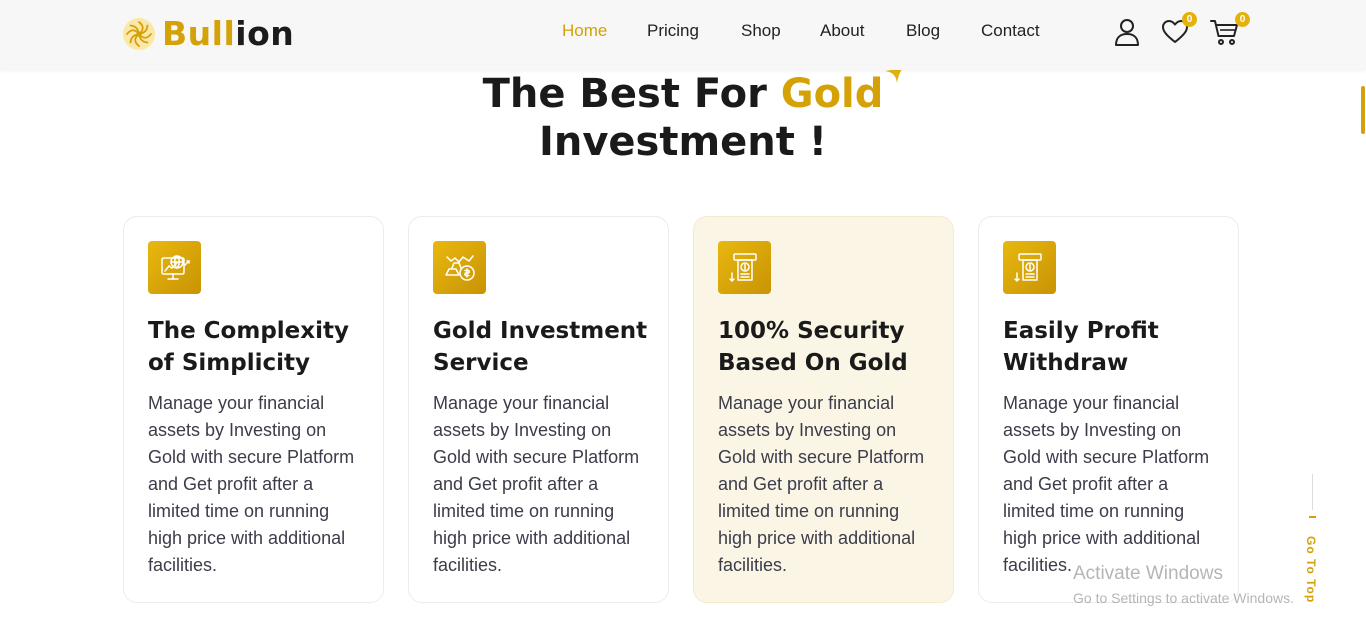  What do you see at coordinates (1311, 570) in the screenshot?
I see `go-to-top-label: Go To Top` at bounding box center [1311, 570].